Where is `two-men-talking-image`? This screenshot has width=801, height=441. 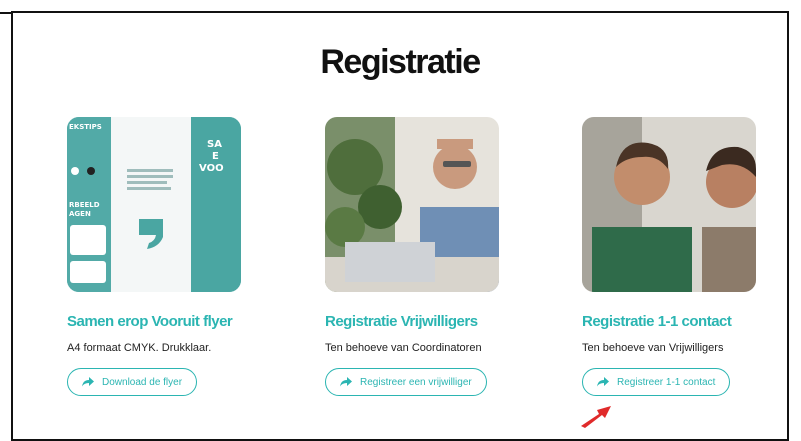
two-men-talking-image is located at coordinates (669, 204).